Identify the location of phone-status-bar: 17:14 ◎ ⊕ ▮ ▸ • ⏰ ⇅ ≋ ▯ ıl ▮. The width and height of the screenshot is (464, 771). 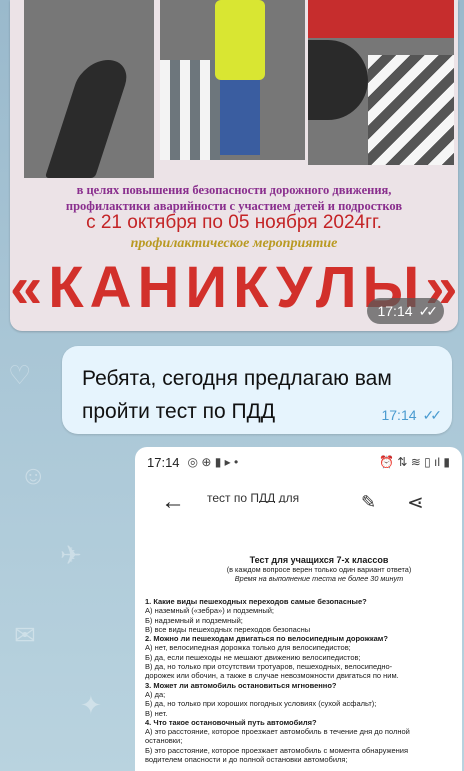
(298, 465).